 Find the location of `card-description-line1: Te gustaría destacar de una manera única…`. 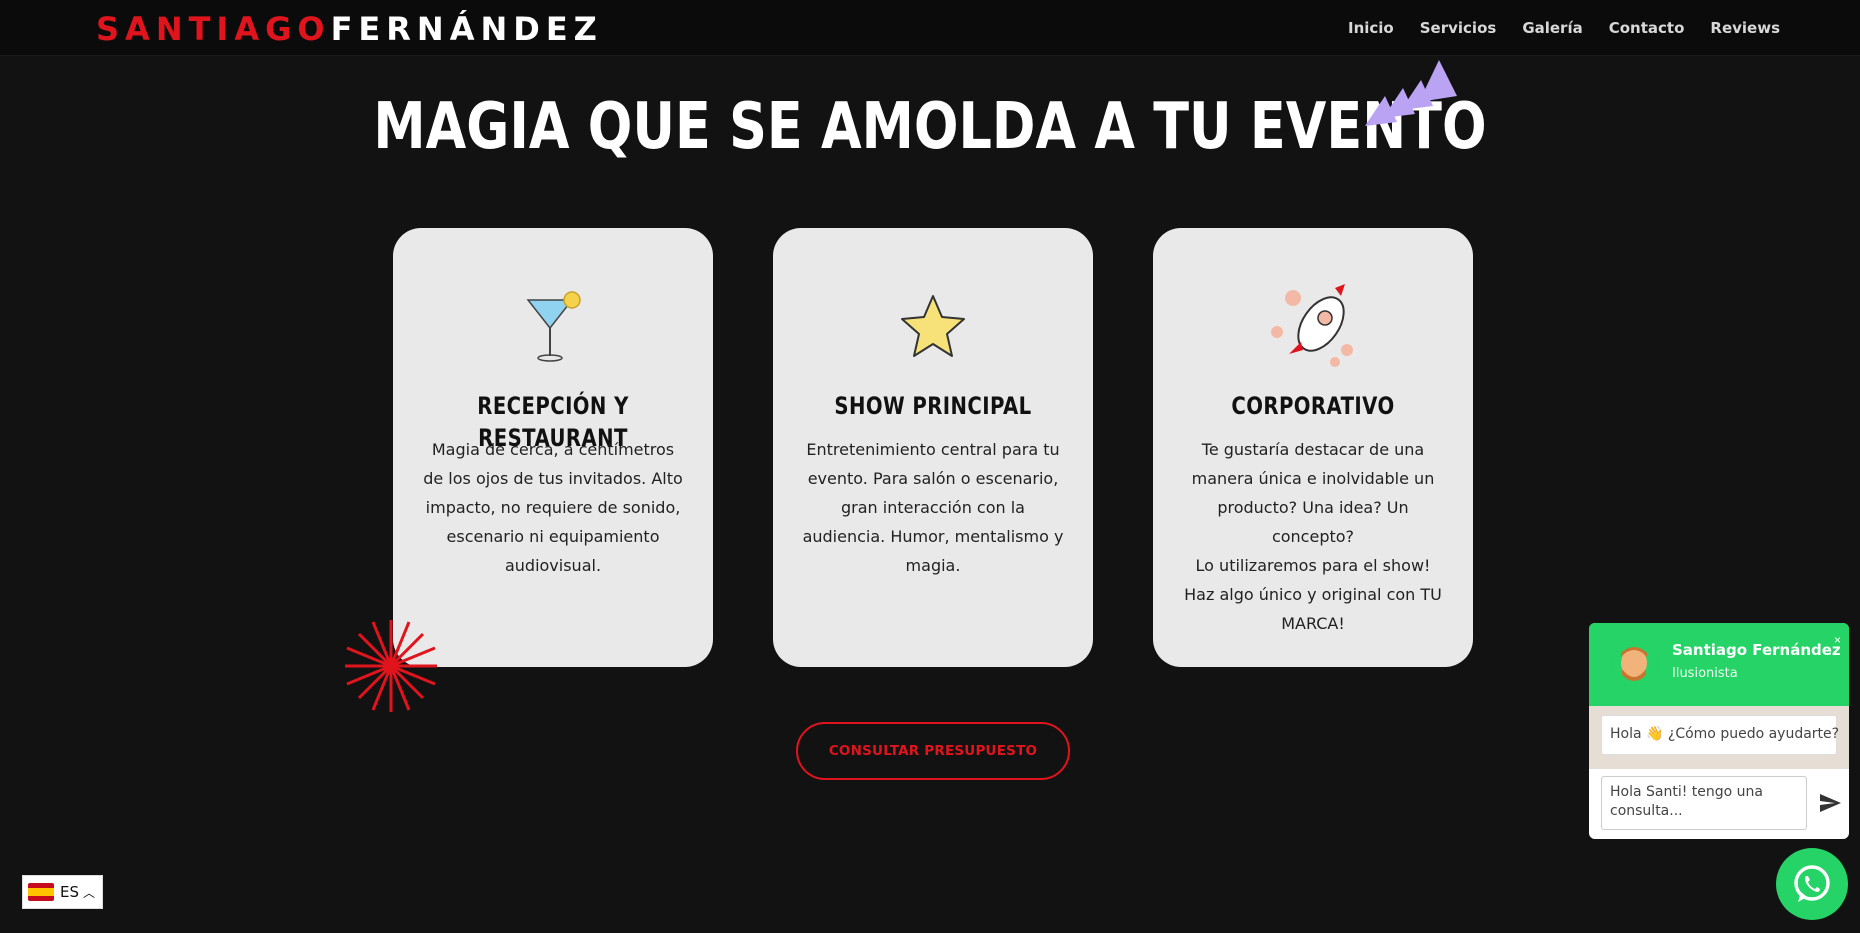

card-description-line1: Te gustaría destacar de una manera única… is located at coordinates (1313, 493).